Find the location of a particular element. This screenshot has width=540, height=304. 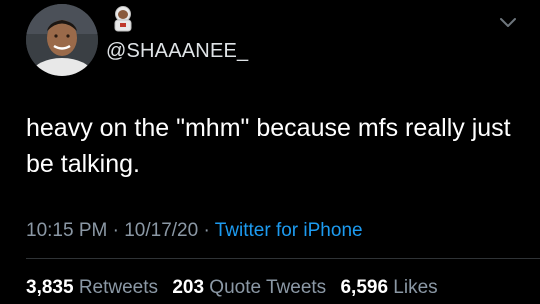

quote-tweets-count: 203 is located at coordinates (188, 287).